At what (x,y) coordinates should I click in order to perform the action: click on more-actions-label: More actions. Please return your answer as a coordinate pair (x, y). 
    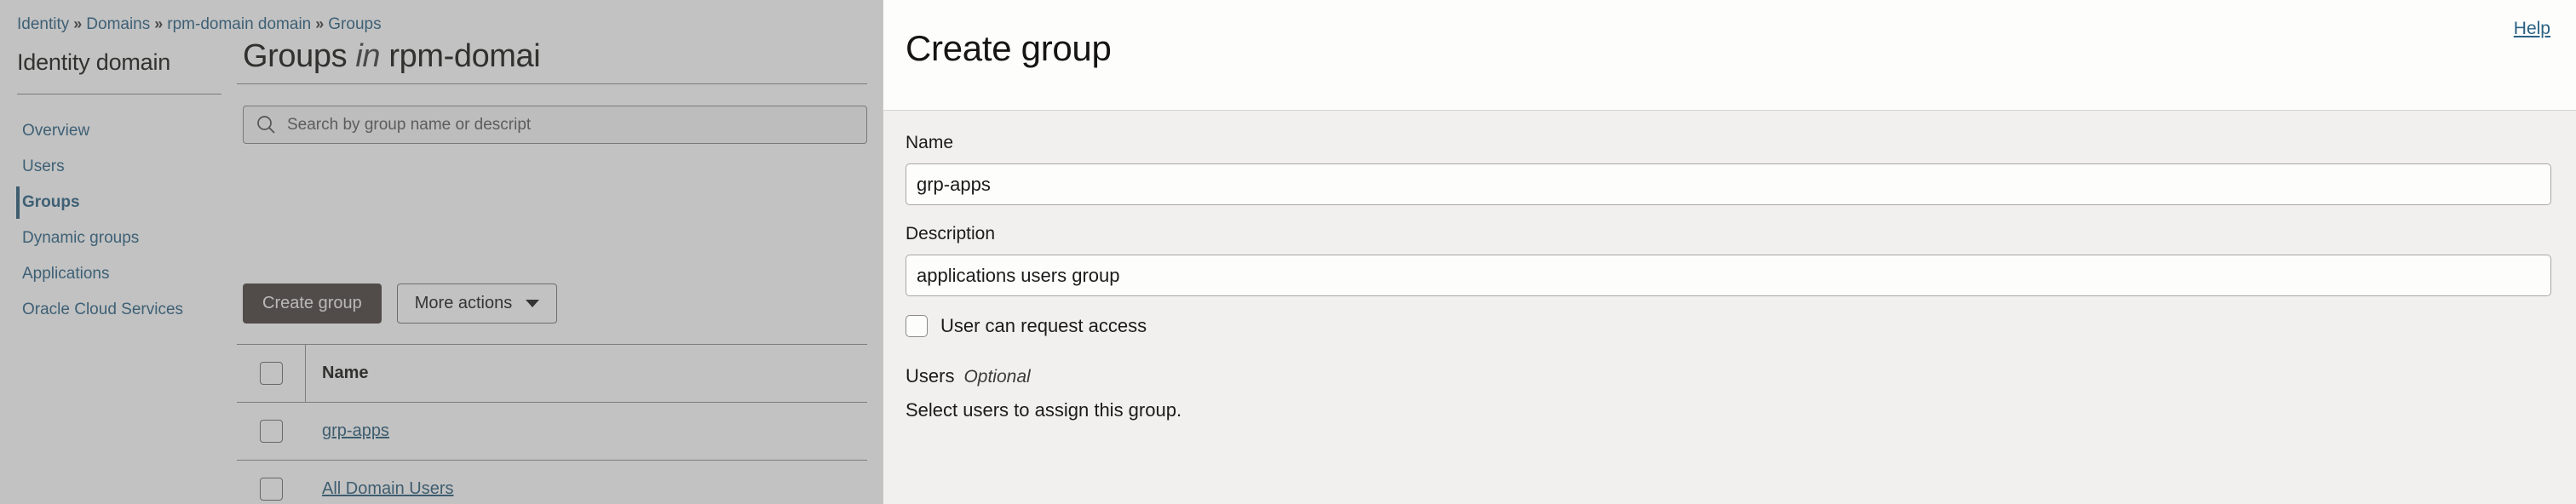
    Looking at the image, I should click on (464, 303).